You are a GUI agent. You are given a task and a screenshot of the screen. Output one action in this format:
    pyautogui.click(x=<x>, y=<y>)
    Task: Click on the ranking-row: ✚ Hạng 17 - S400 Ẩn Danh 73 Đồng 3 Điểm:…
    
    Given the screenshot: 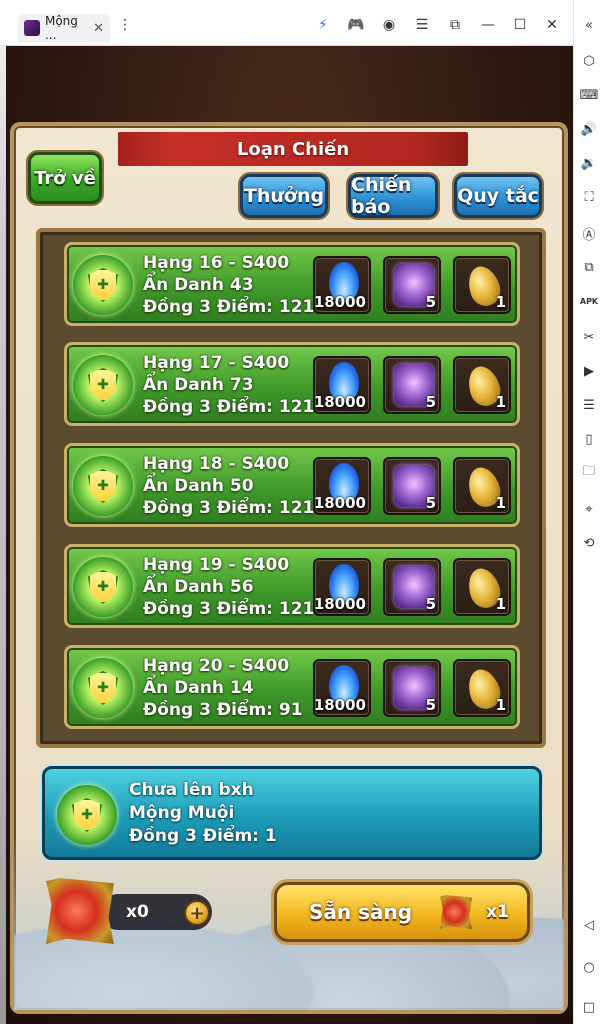 What is the action you would take?
    pyautogui.click(x=292, y=384)
    